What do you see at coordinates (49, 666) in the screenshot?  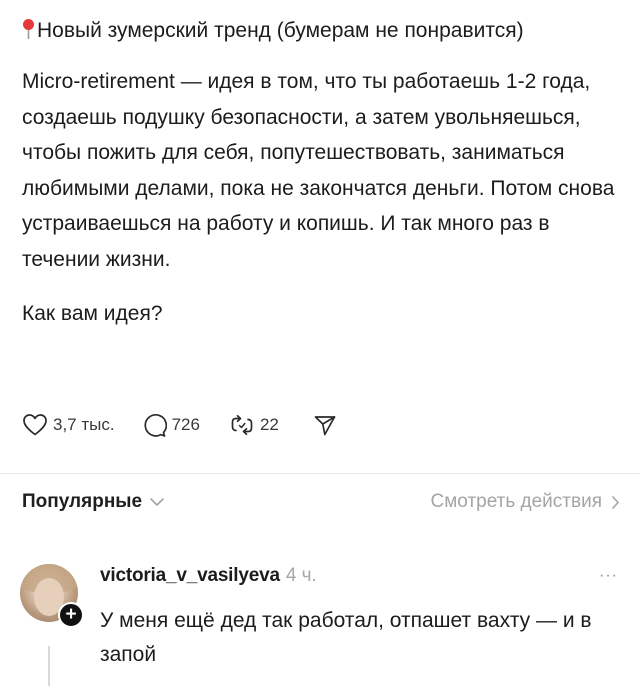 I see `thread-line` at bounding box center [49, 666].